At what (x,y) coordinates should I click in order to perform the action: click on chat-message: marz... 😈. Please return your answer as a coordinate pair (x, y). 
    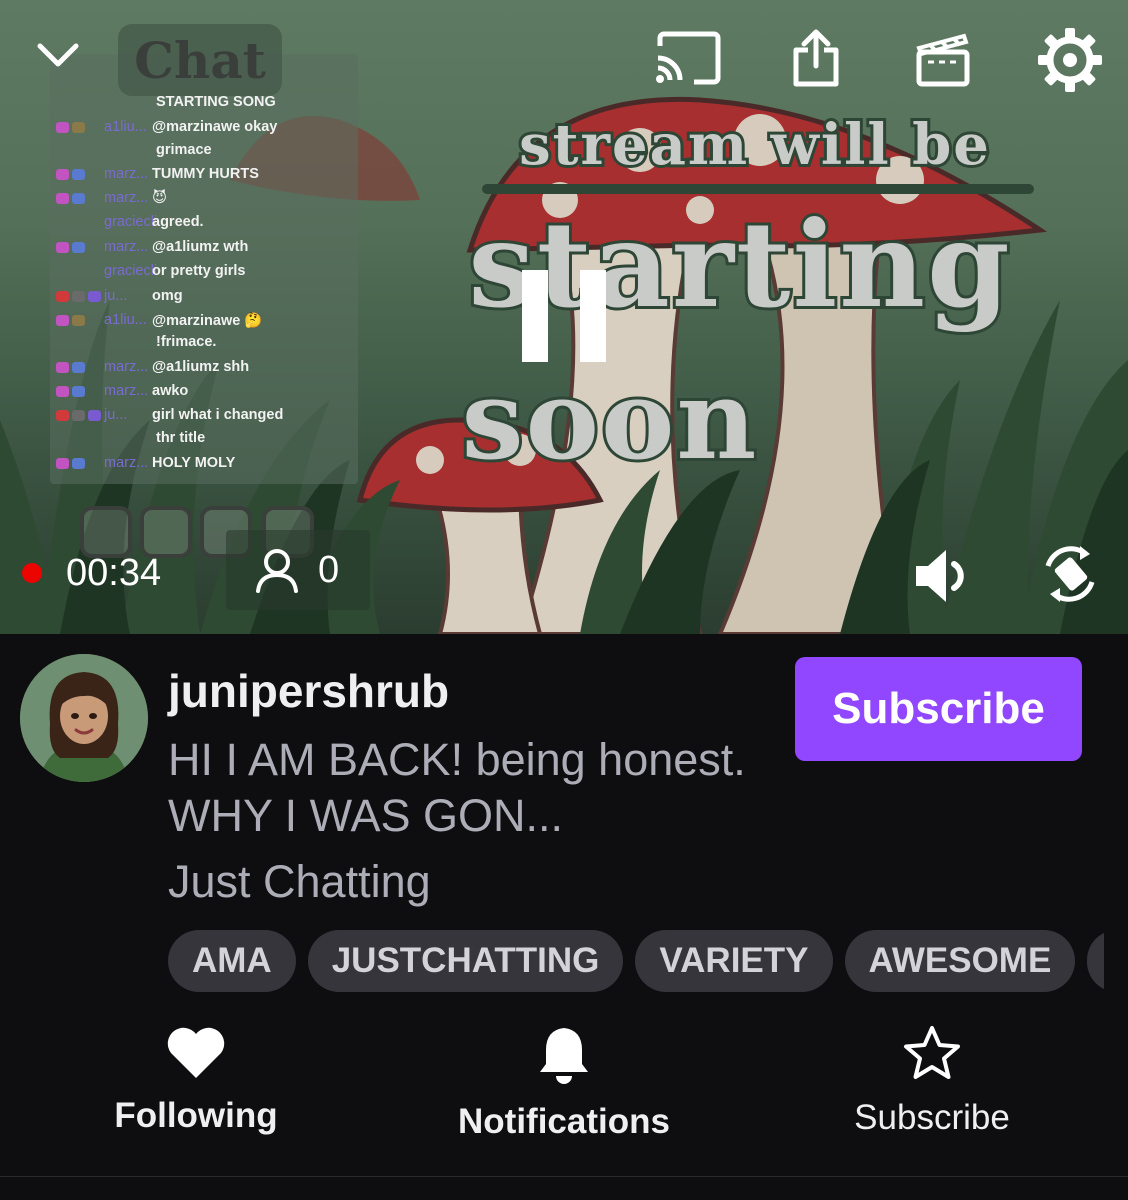
    Looking at the image, I should click on (111, 198).